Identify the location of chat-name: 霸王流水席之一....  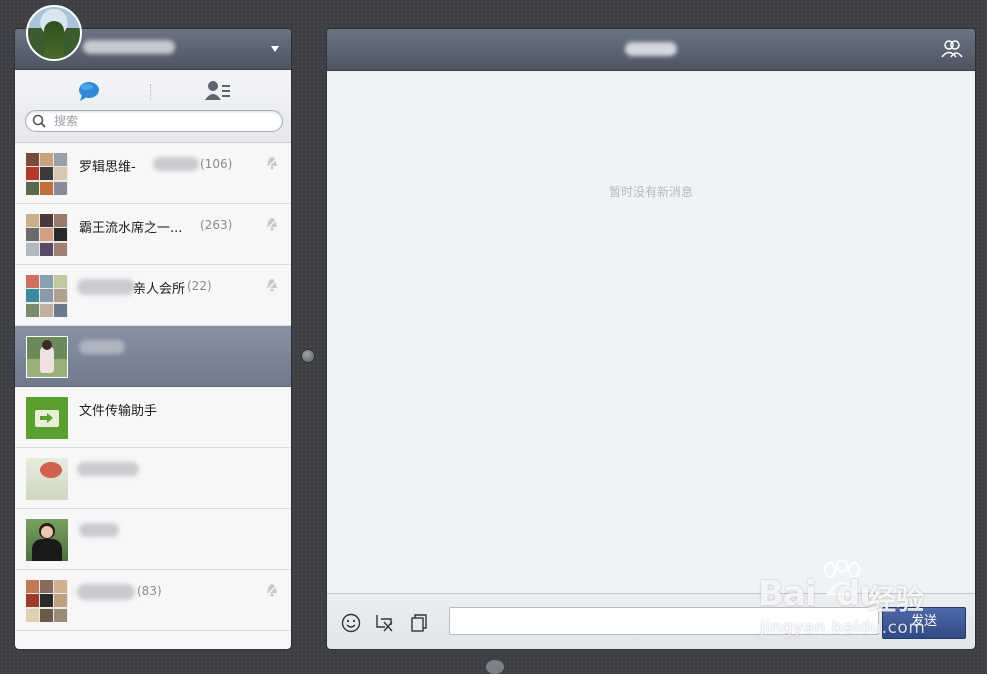
(131, 228).